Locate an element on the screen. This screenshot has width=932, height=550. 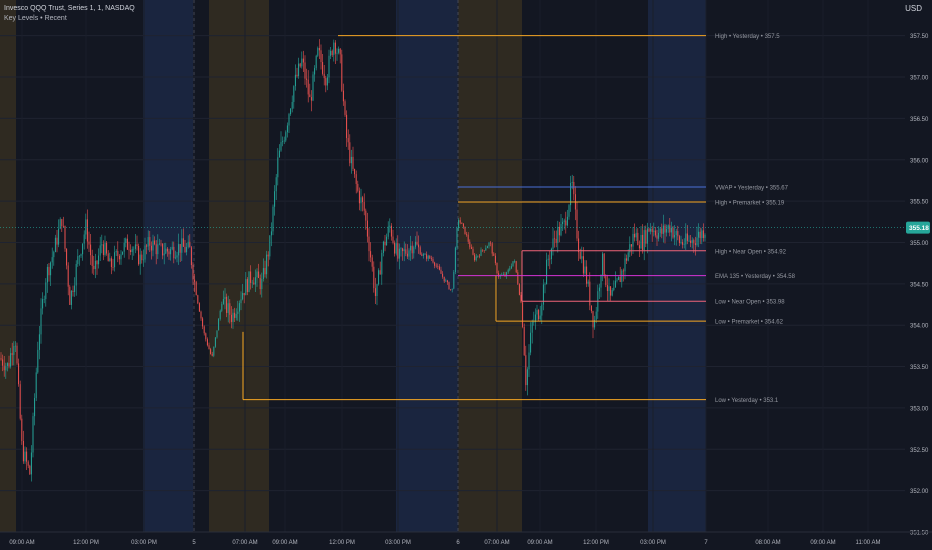
symbol-title: Invesco QQQ Trust, Series 1, 1, NASDAQ is located at coordinates (69, 8).